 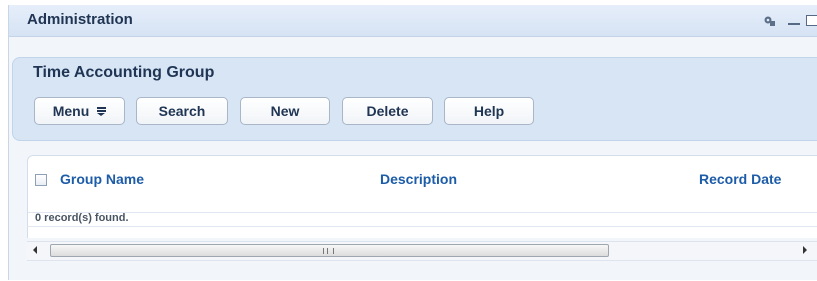 What do you see at coordinates (422, 226) in the screenshot?
I see `grid-divider` at bounding box center [422, 226].